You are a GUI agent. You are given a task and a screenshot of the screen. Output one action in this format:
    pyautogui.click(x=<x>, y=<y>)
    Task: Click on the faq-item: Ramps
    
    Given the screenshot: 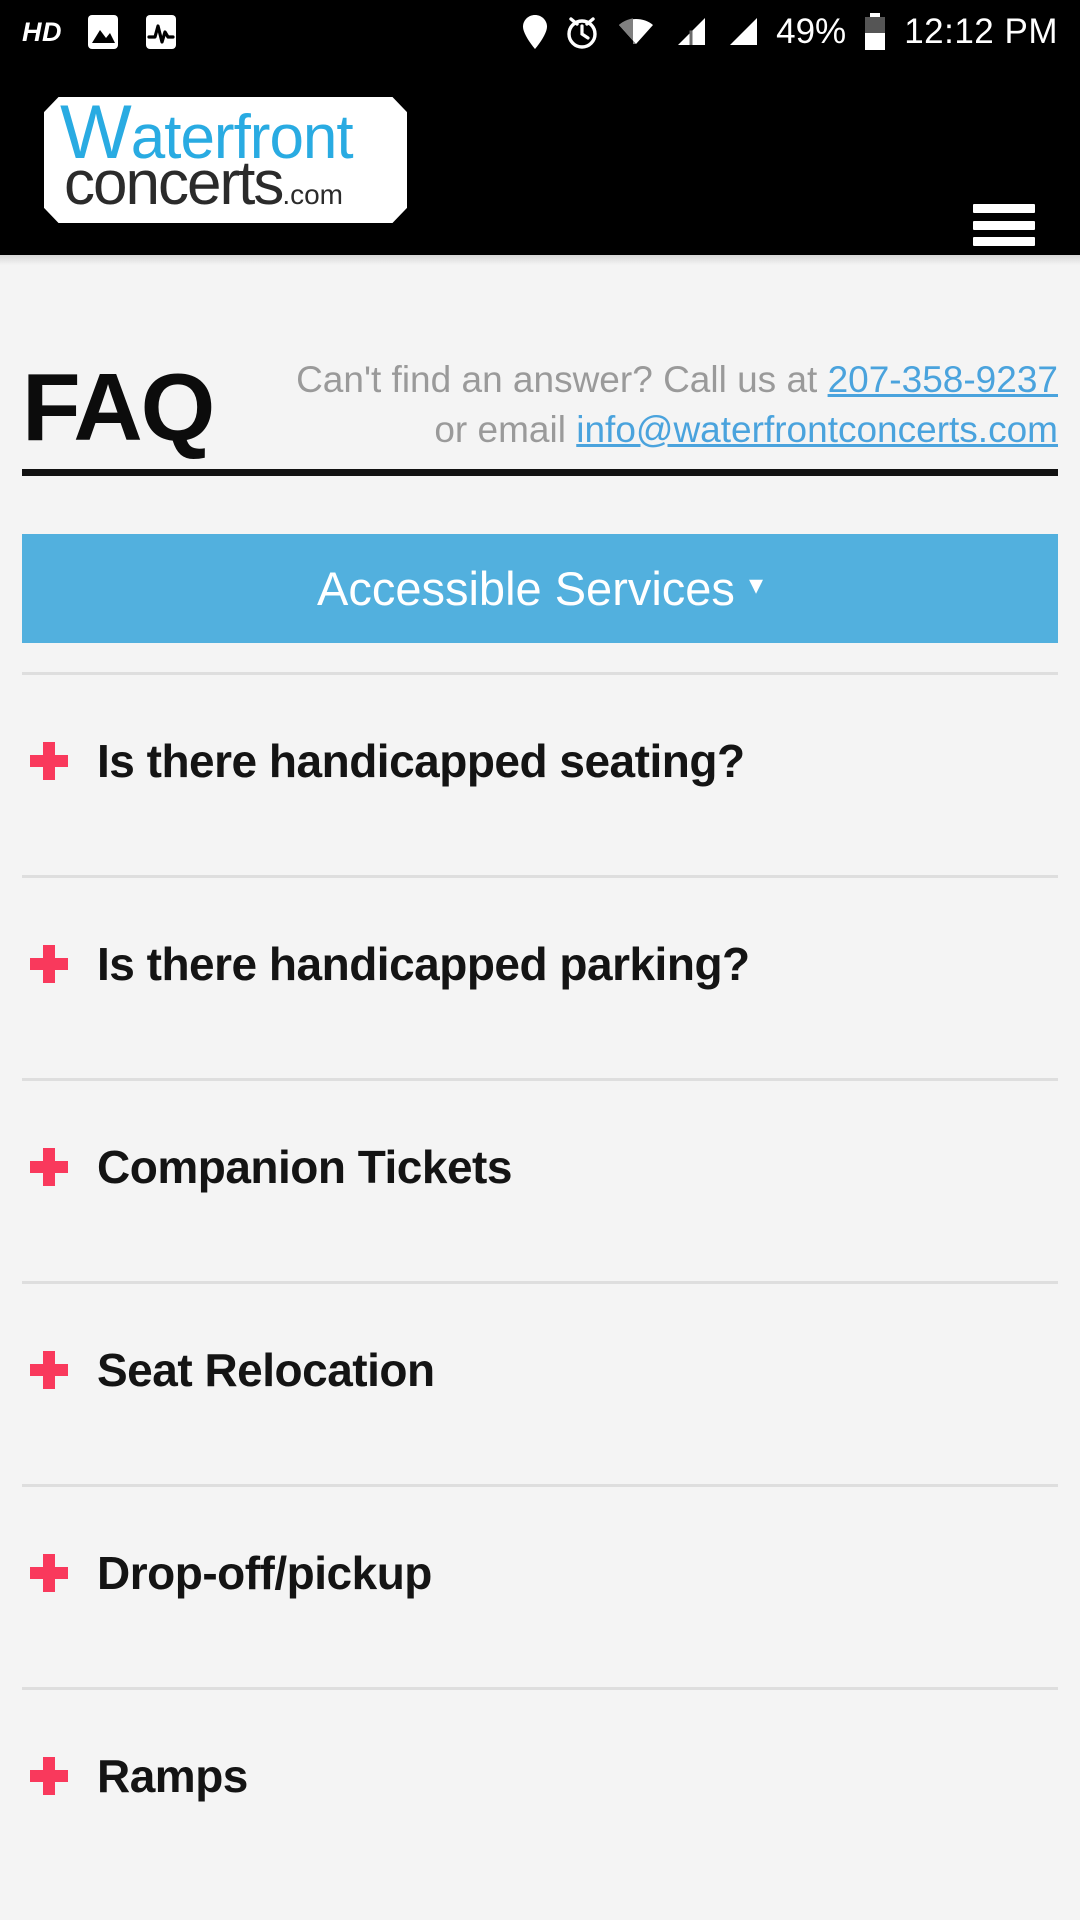 What is the action you would take?
    pyautogui.click(x=540, y=1775)
    